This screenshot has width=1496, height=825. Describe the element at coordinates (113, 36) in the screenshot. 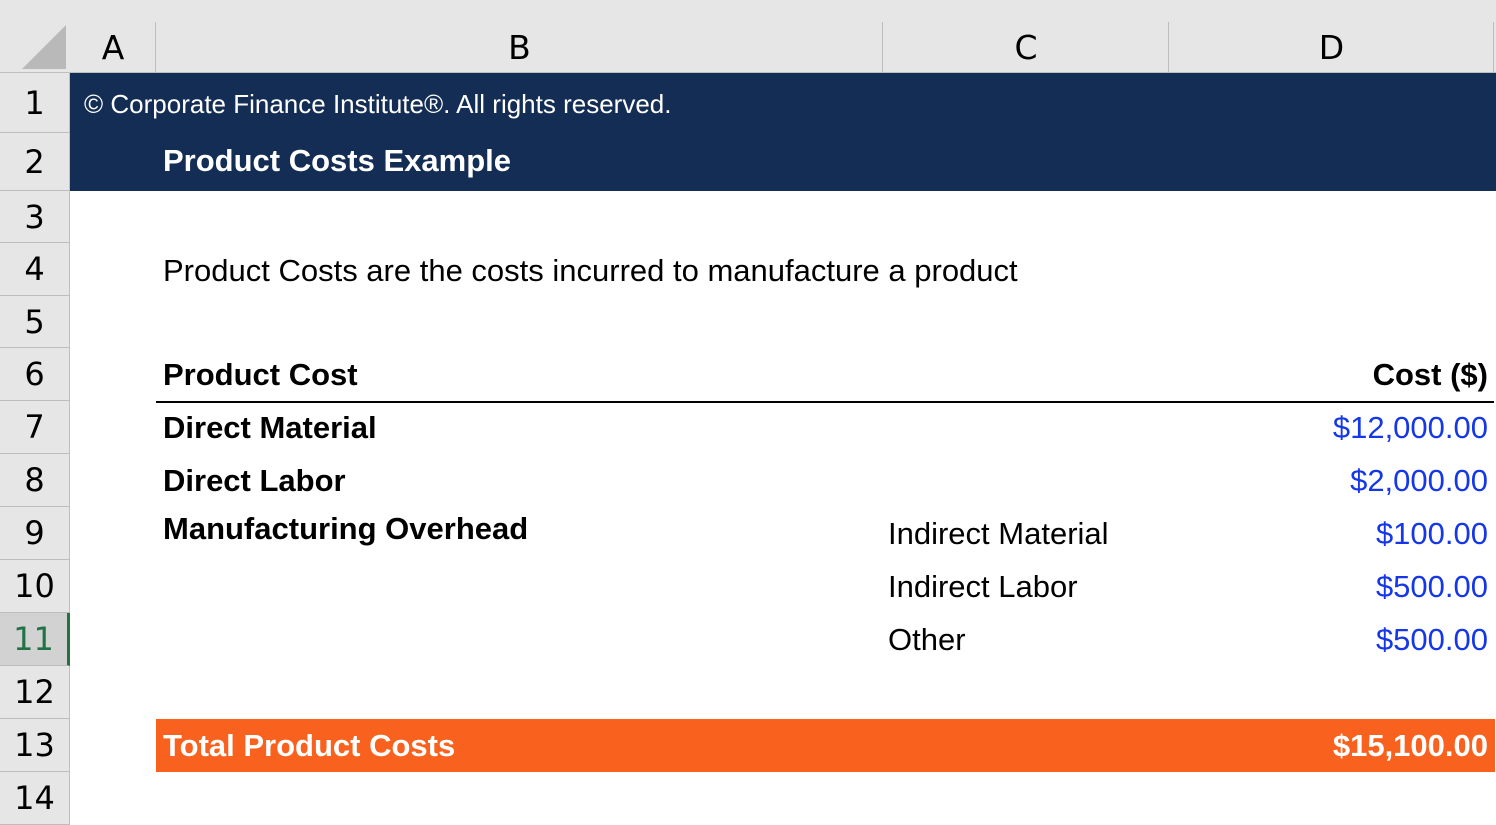

I see `column-header-a: A` at that location.